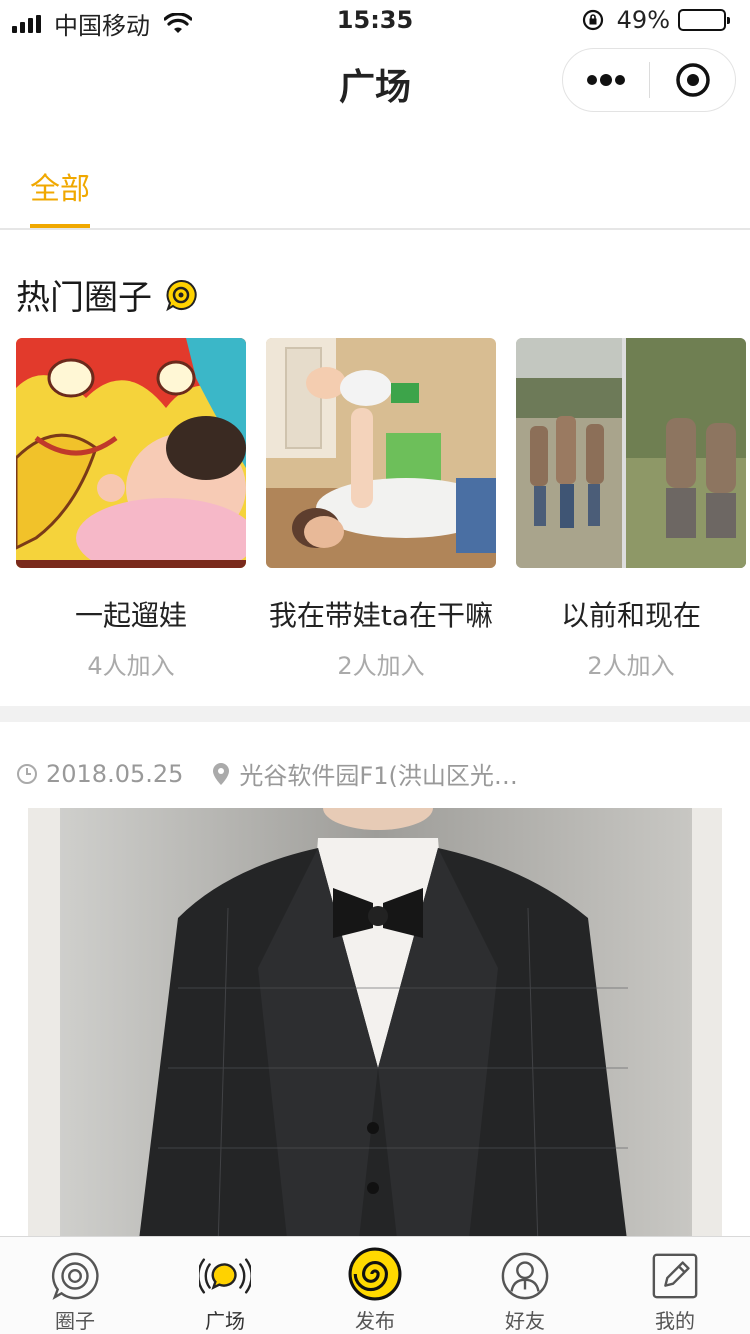 The width and height of the screenshot is (750, 1334). What do you see at coordinates (130, 615) in the screenshot?
I see `circle-name: 一起遛娃` at bounding box center [130, 615].